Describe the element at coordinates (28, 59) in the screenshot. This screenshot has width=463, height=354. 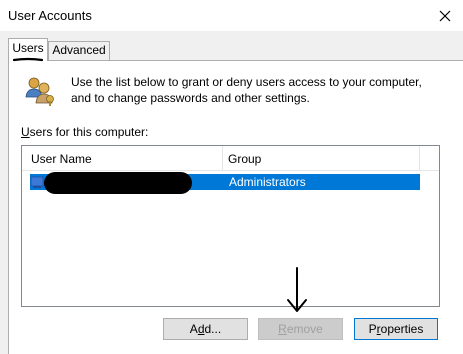
I see `handdrawn-underline-mark` at that location.